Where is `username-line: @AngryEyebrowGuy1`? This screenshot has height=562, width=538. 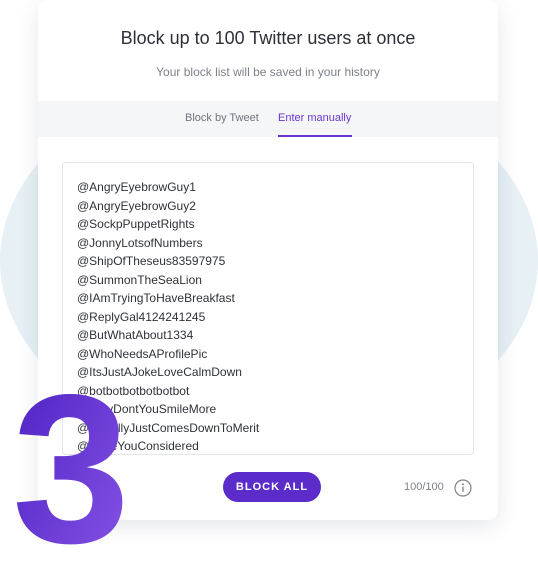
username-line: @AngryEyebrowGuy1 is located at coordinates (136, 187).